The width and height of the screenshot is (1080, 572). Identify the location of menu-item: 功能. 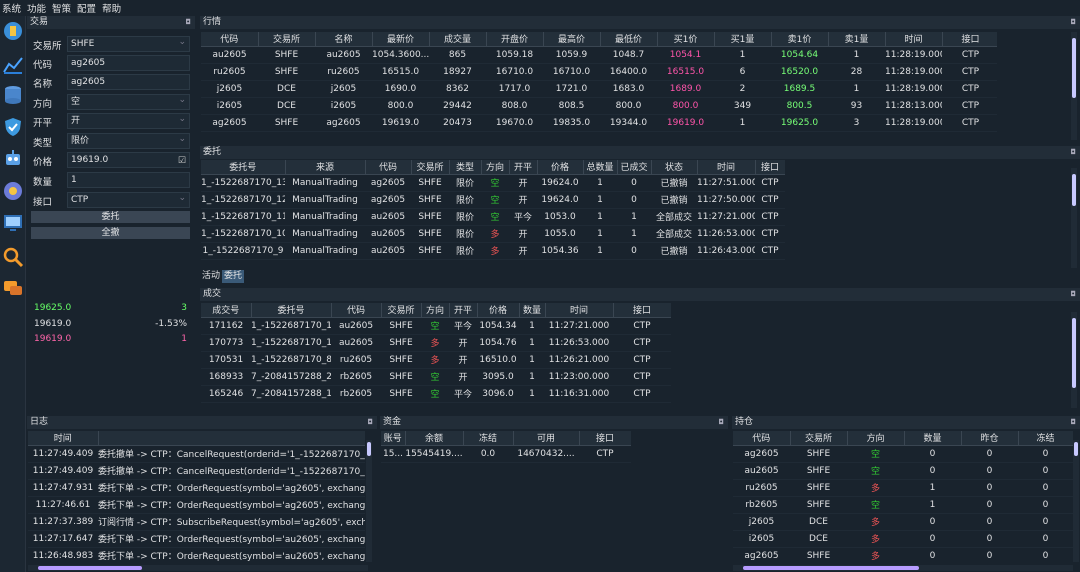
(36, 8).